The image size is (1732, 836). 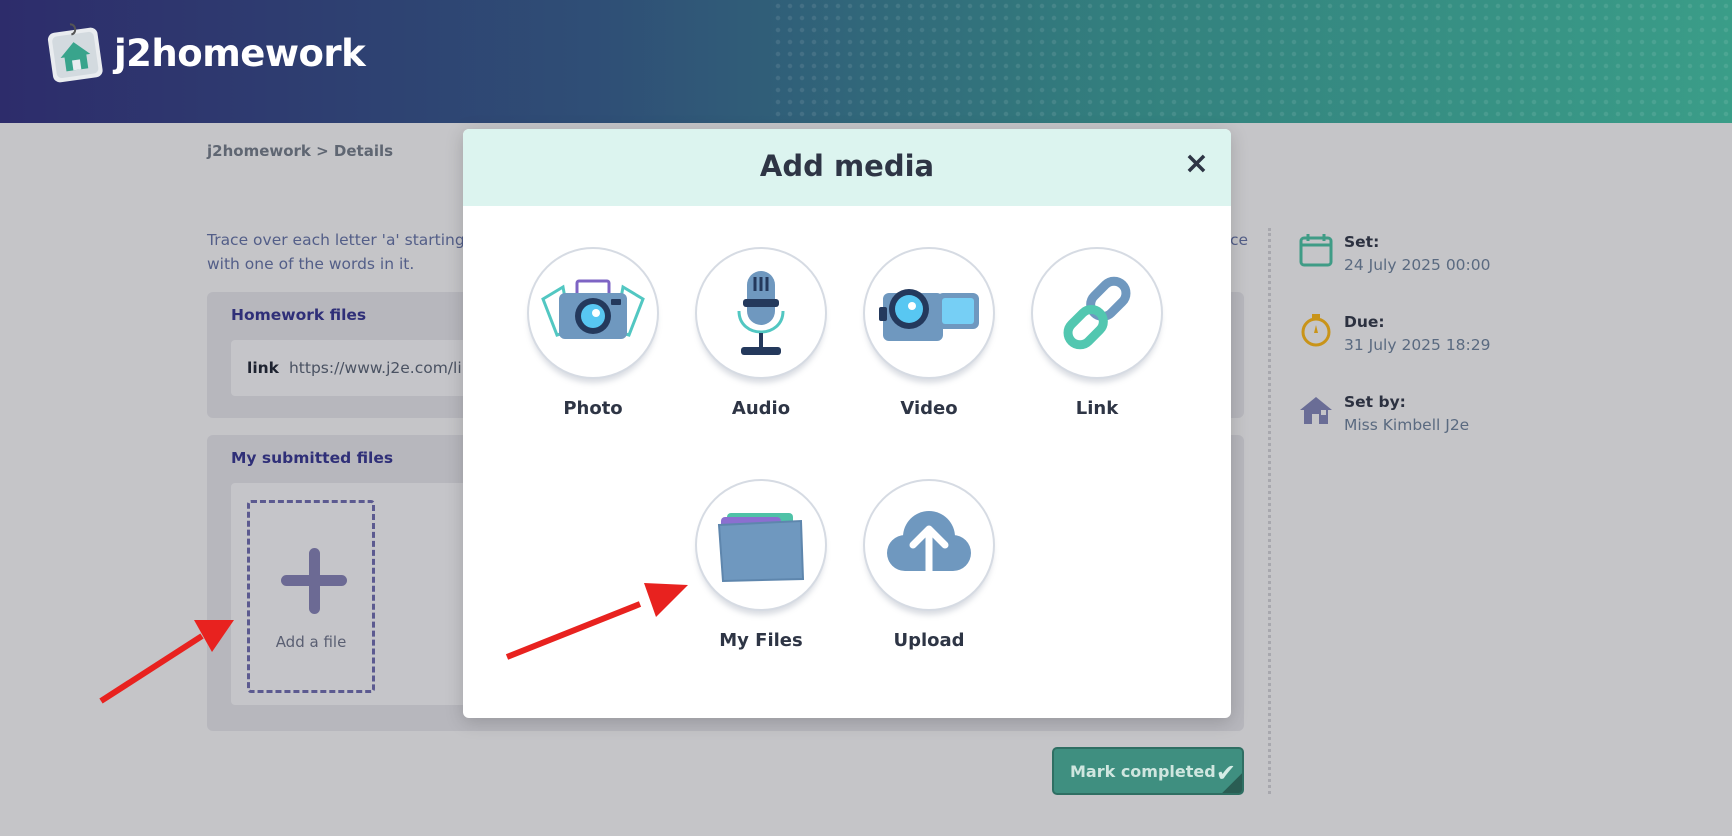 I want to click on arrow-to-my-files, so click(x=596, y=621).